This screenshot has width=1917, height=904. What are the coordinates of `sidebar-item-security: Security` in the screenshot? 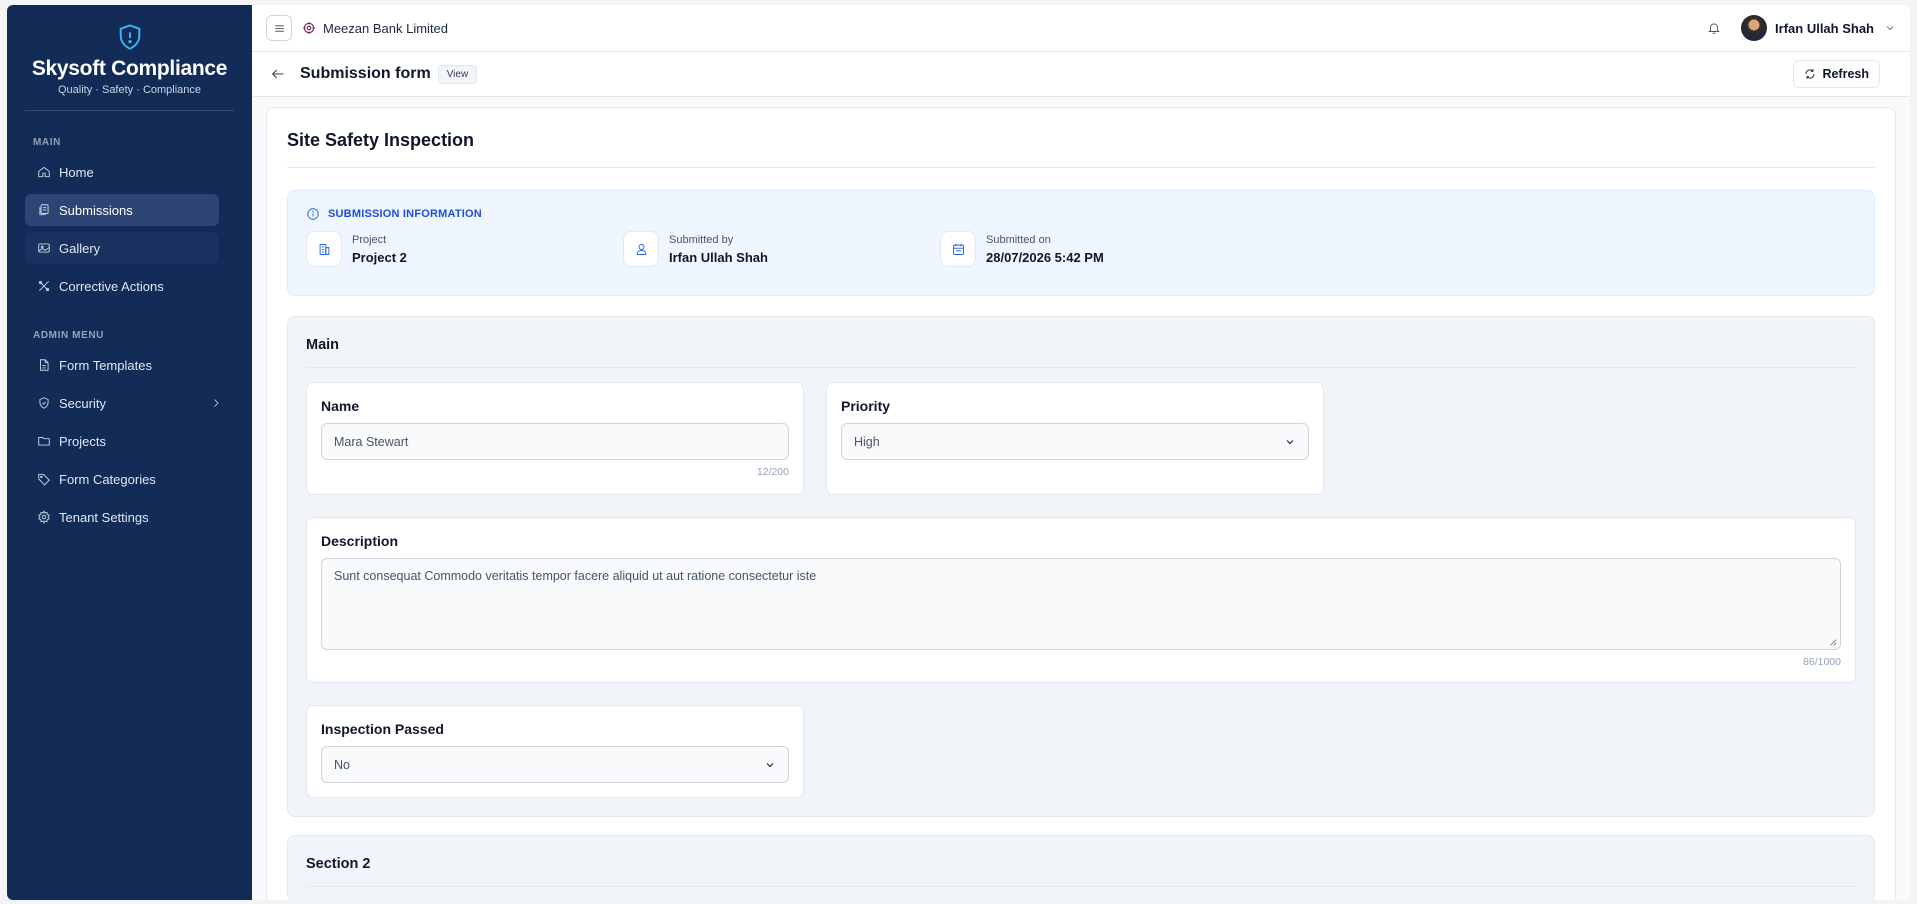 It's located at (129, 403).